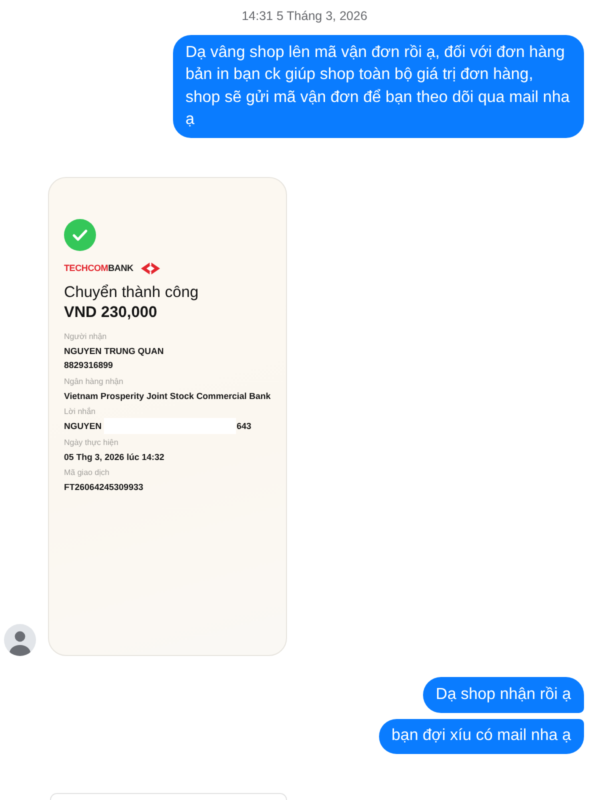 This screenshot has height=800, width=600. What do you see at coordinates (111, 313) in the screenshot?
I see `transfer-amount: VND 230,000` at bounding box center [111, 313].